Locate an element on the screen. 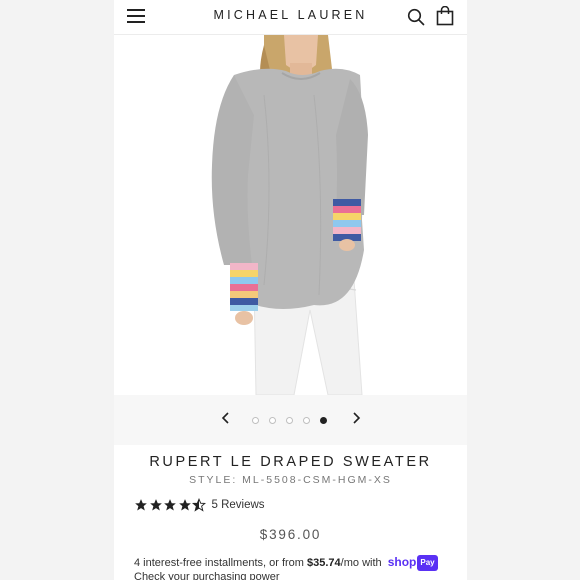 The height and width of the screenshot is (580, 580). product-price: $396.00 is located at coordinates (290, 534).